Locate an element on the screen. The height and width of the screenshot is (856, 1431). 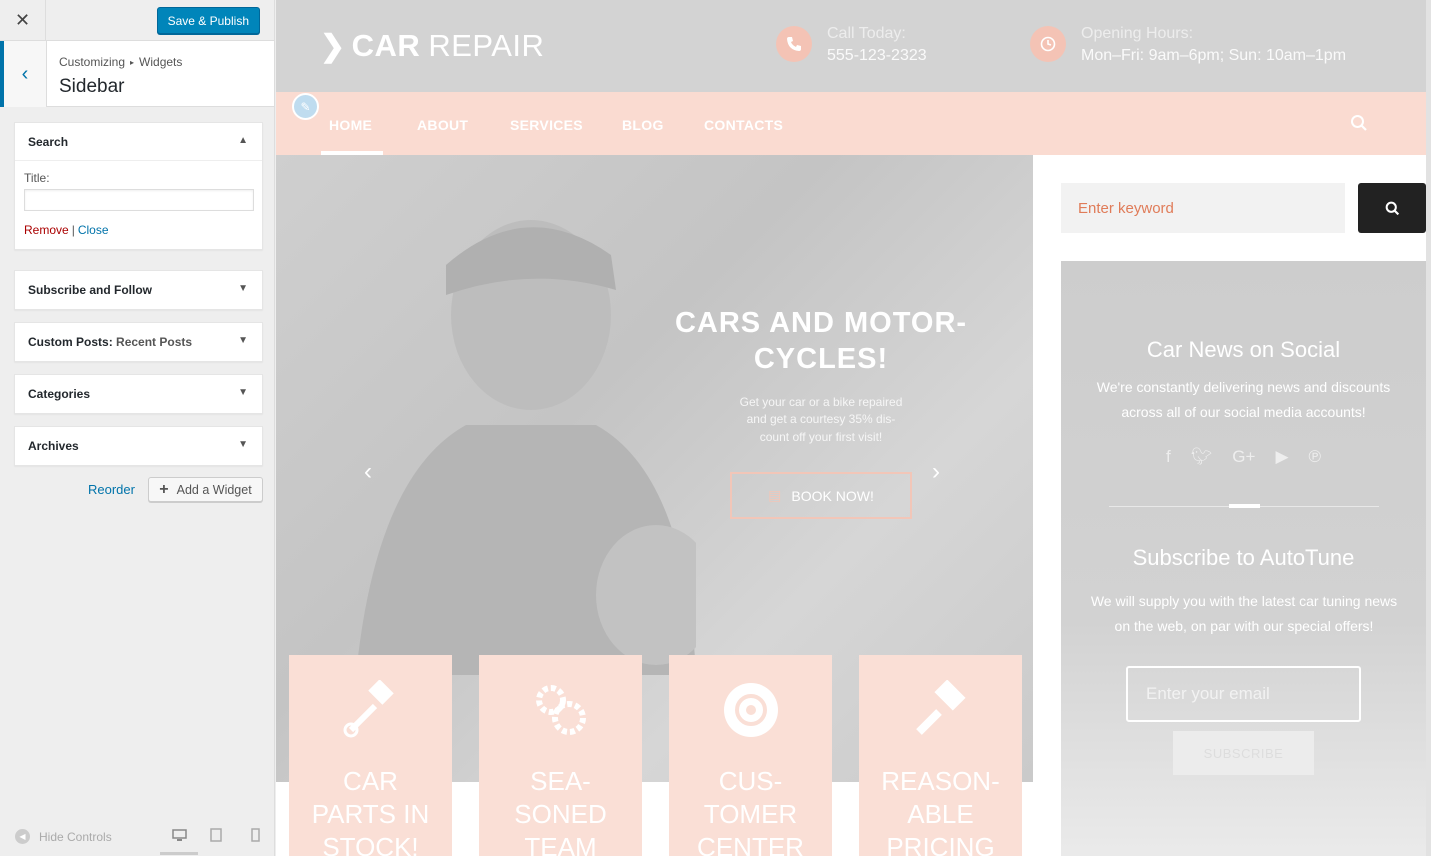
feature-line: ABLE is located at coordinates (940, 814).